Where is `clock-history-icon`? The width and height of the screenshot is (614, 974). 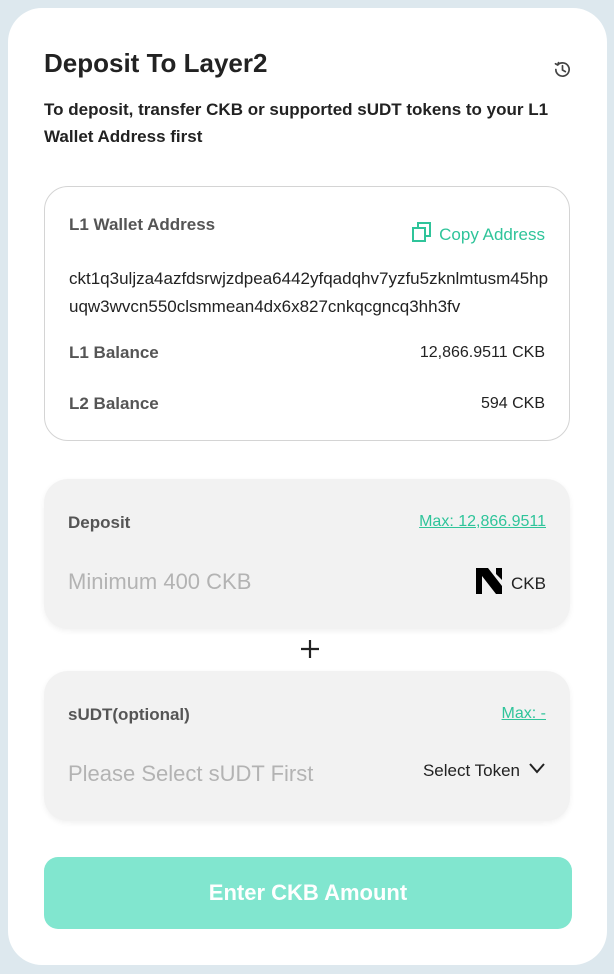 clock-history-icon is located at coordinates (562, 69).